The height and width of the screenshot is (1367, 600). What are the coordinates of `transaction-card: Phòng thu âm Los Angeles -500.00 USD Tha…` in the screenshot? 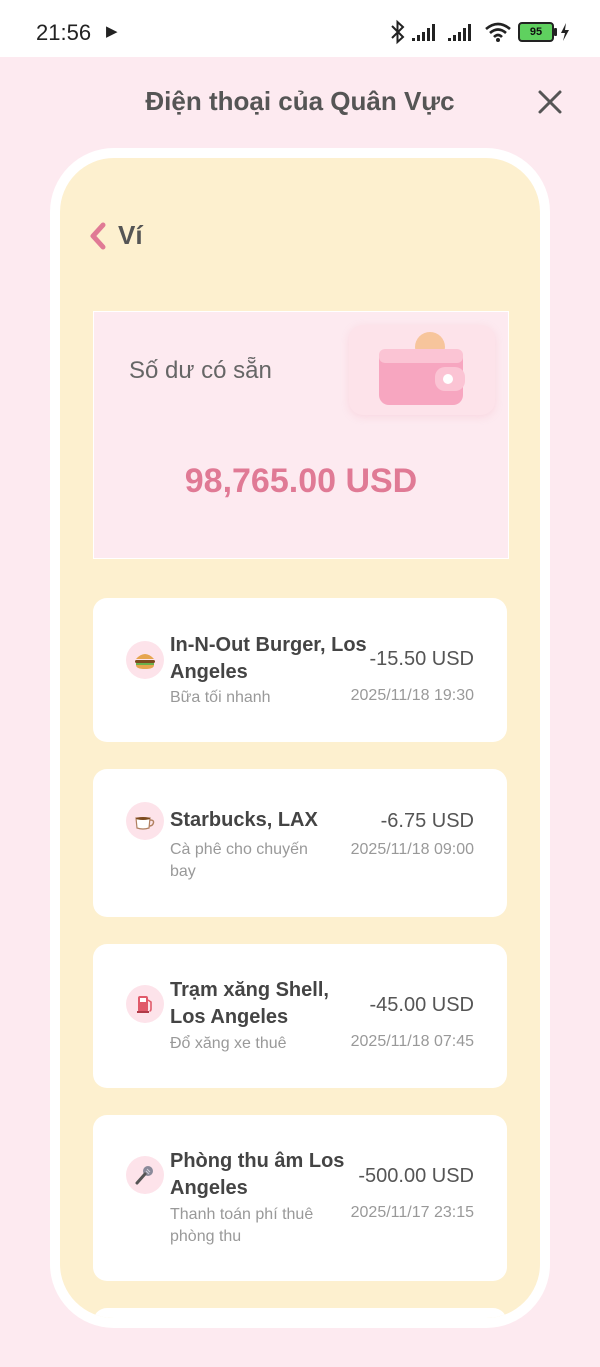 It's located at (300, 1198).